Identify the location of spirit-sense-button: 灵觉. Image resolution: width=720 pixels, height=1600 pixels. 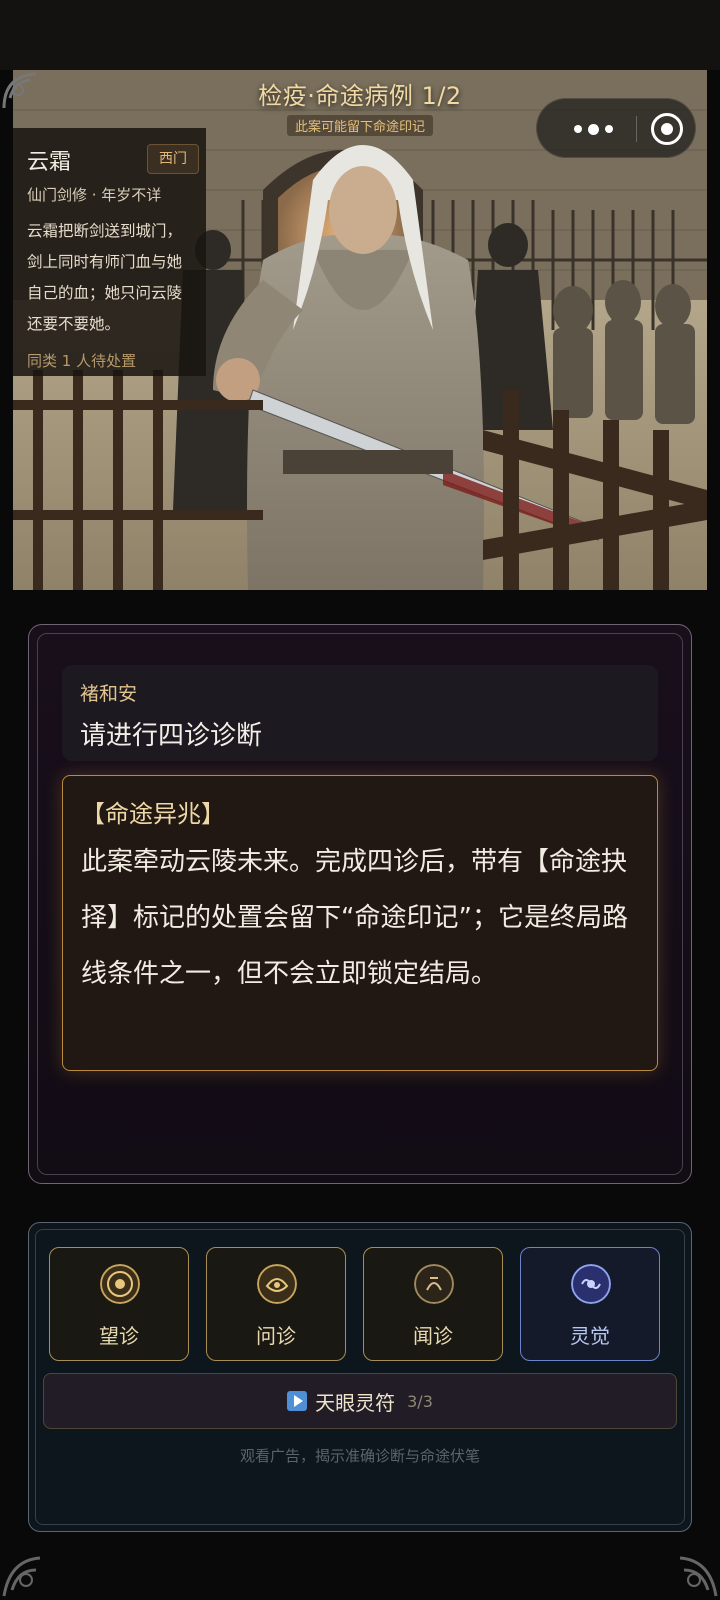
(590, 1304).